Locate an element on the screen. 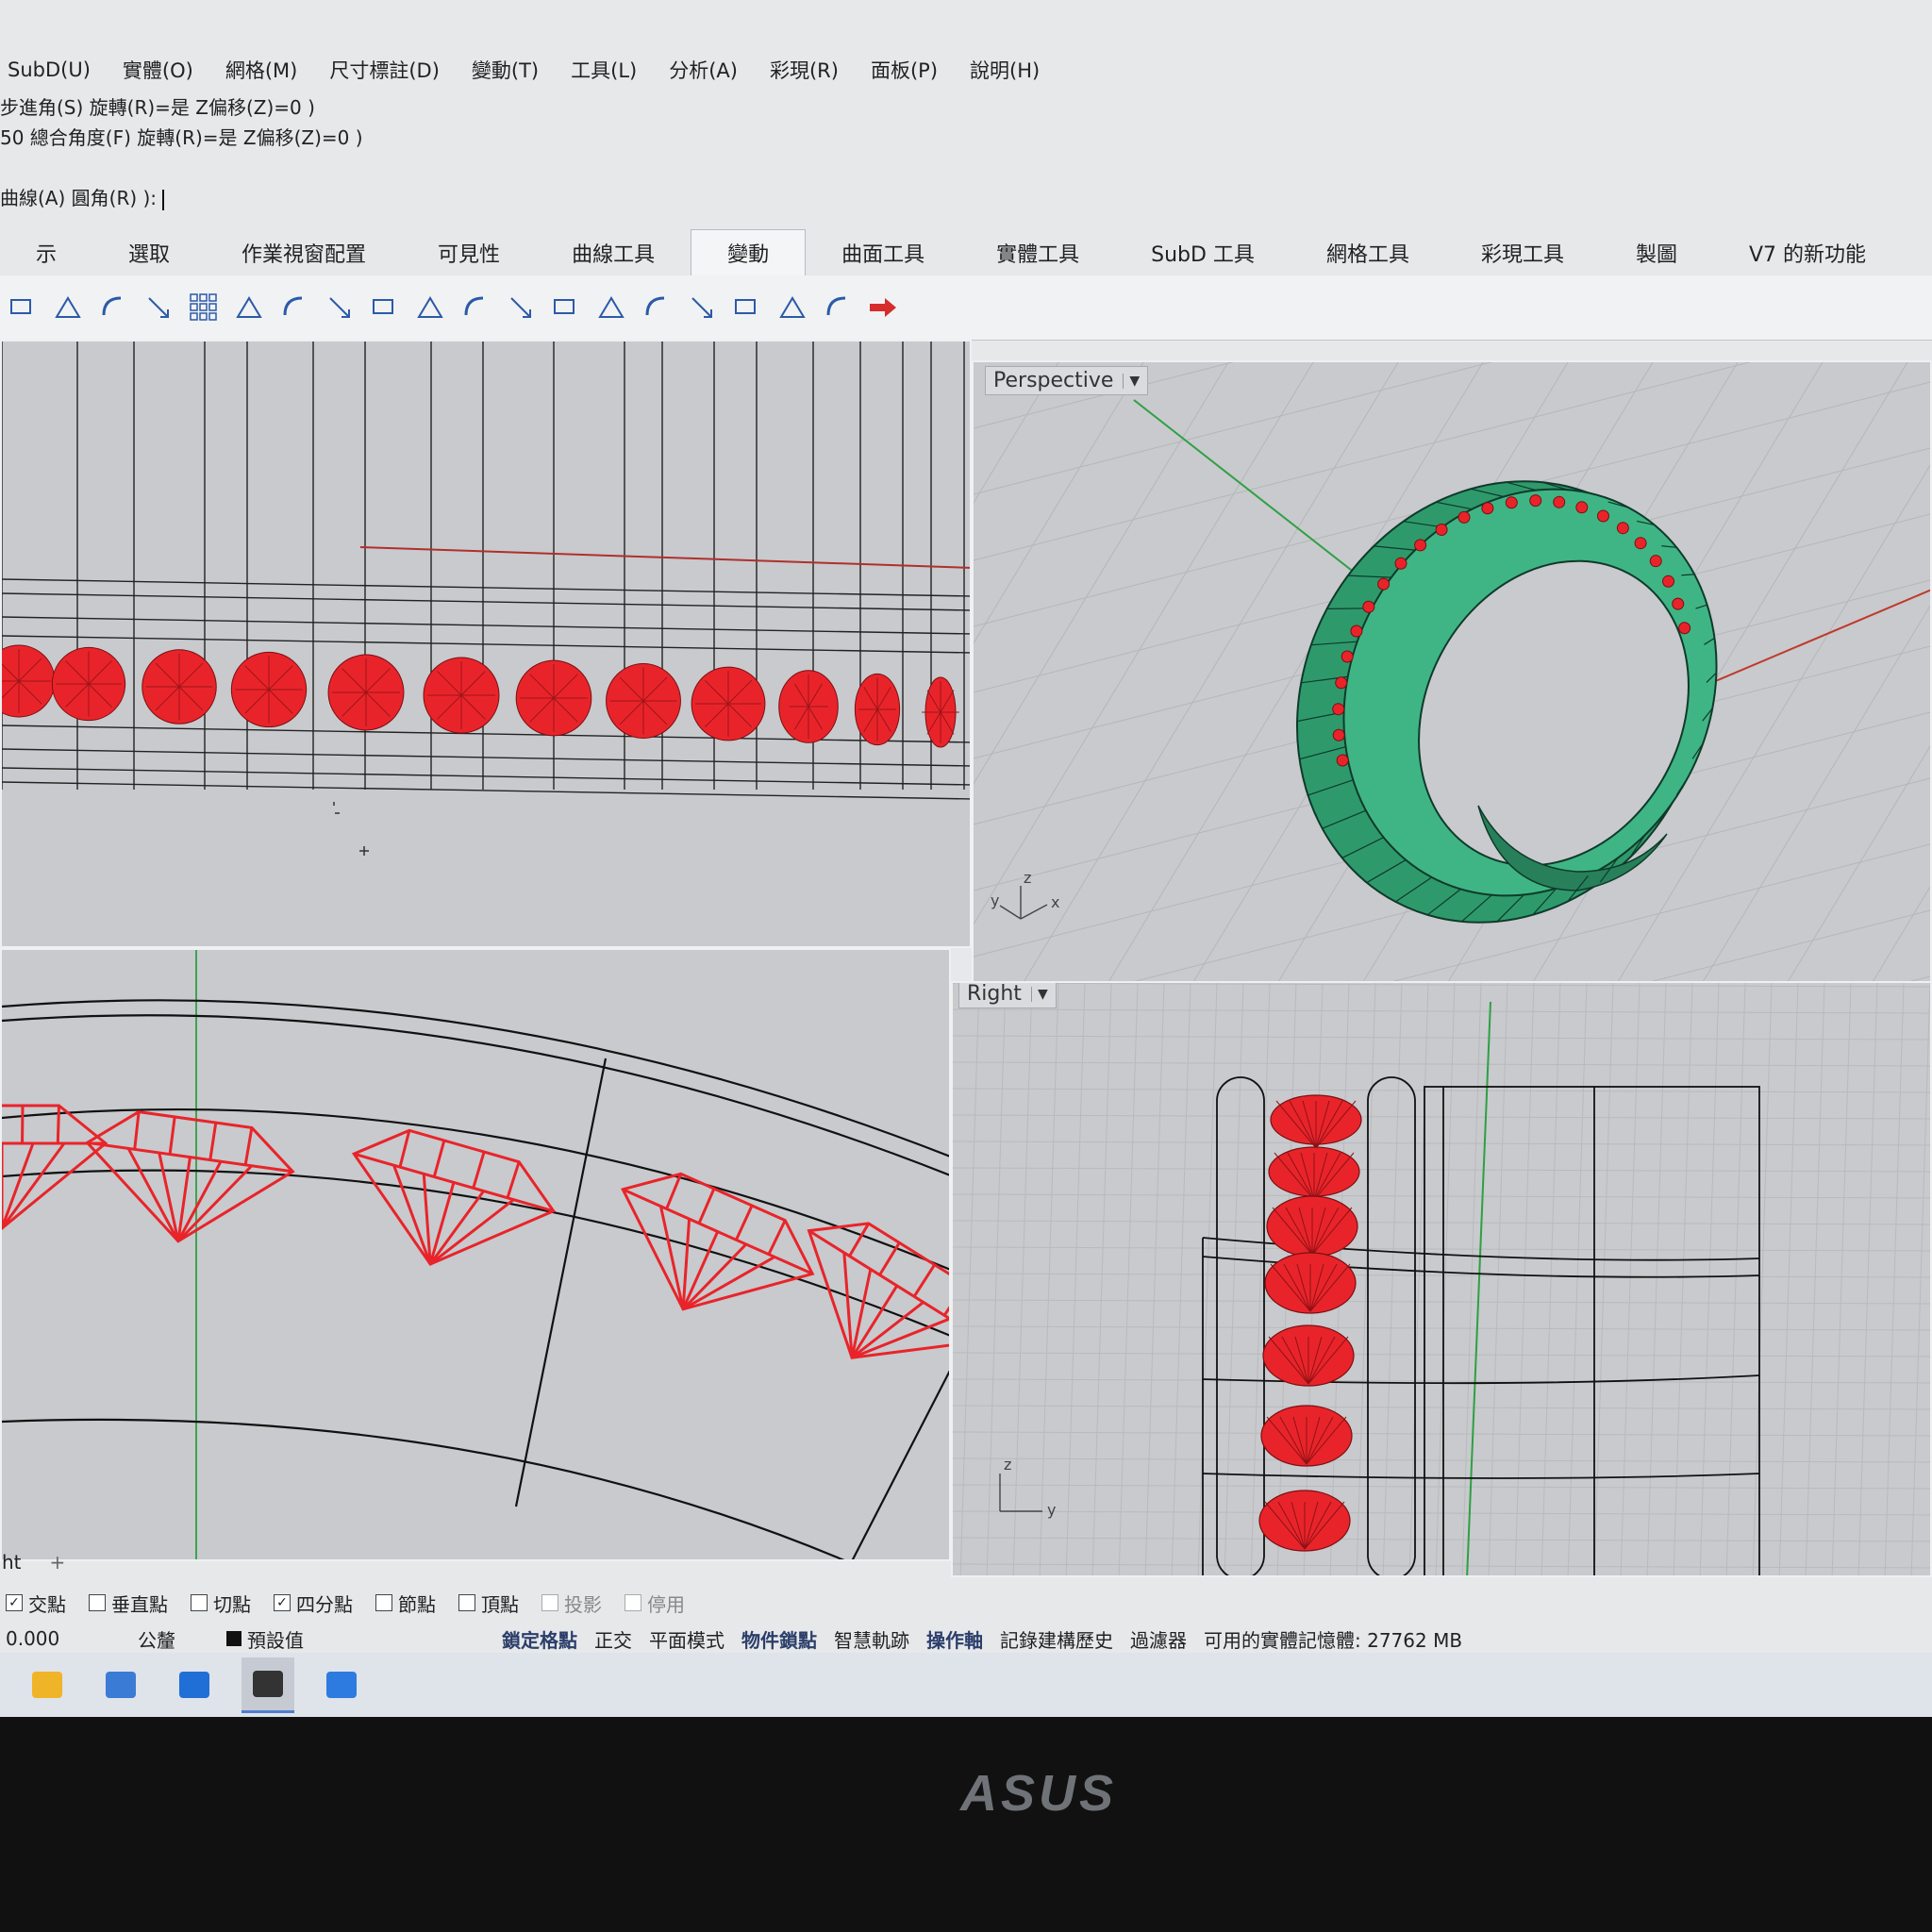 The height and width of the screenshot is (1932, 1932). rhino-icon is located at coordinates (268, 1685).